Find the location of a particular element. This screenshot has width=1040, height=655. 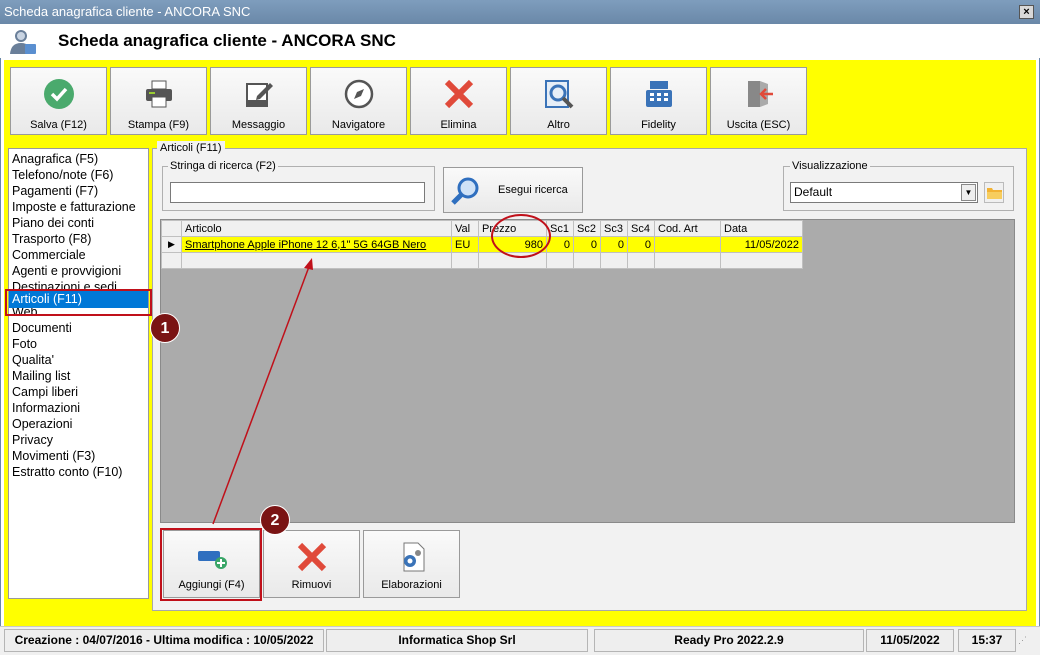

exit-icon is located at coordinates (760, 94).